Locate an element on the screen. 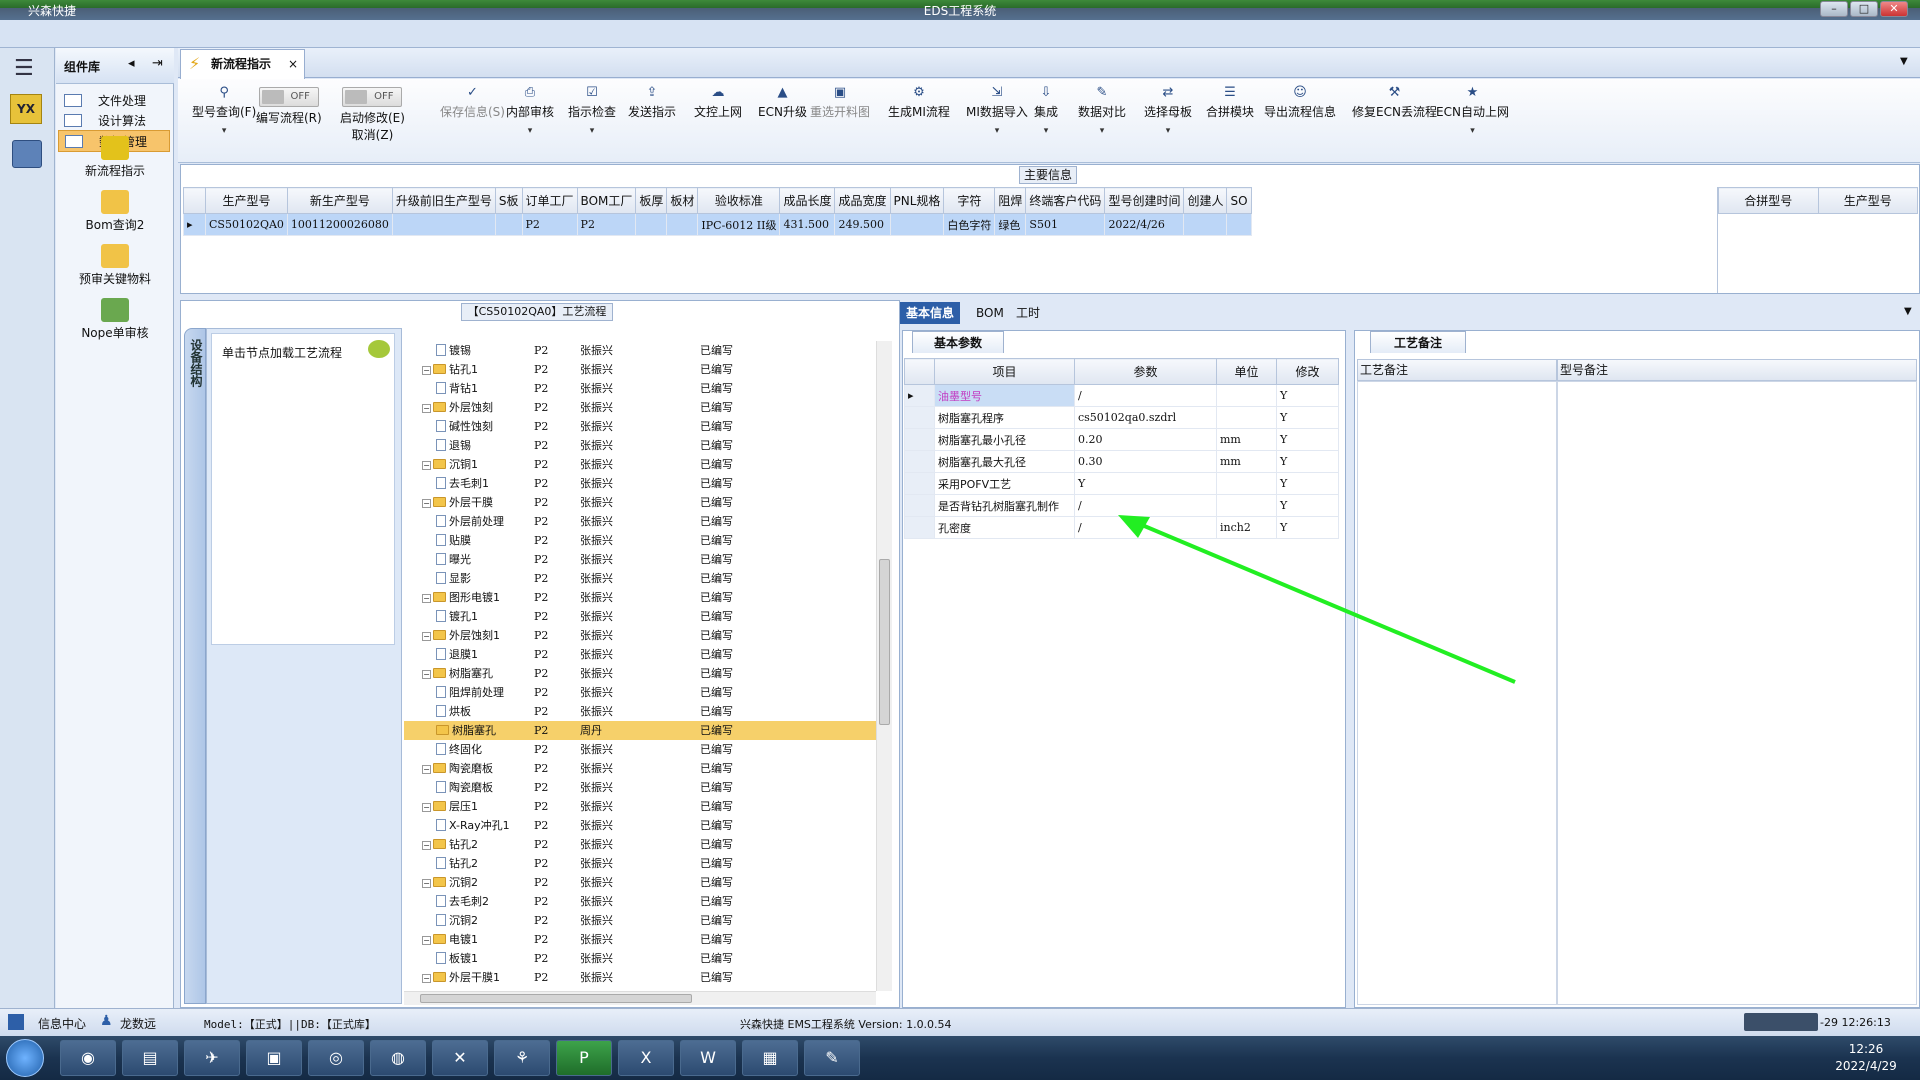  tree-node: 曝光 is located at coordinates (453, 559).